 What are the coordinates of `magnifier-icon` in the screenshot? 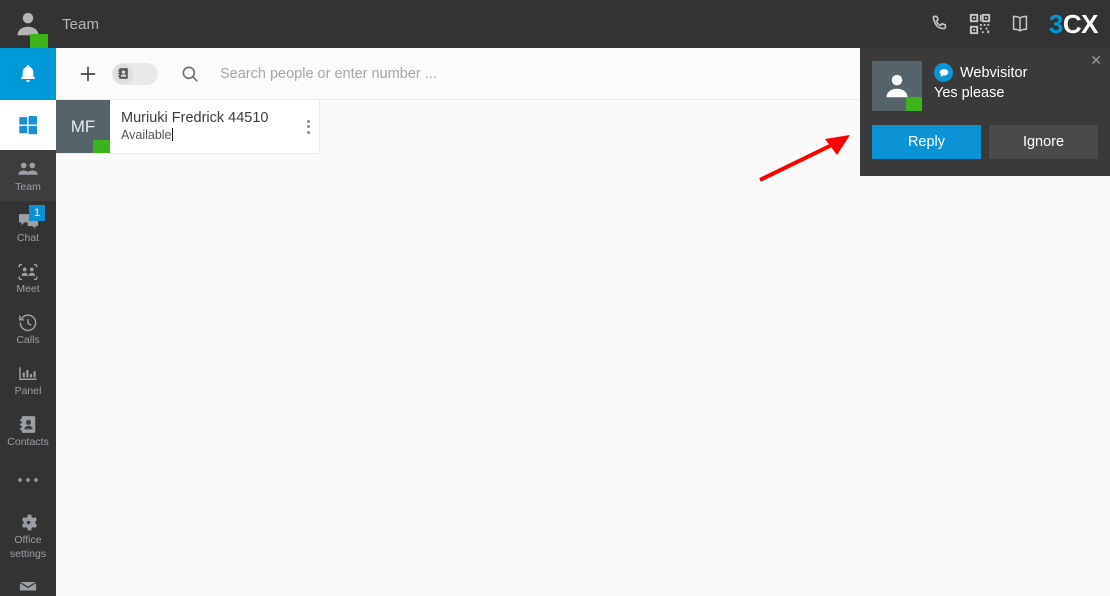 It's located at (190, 74).